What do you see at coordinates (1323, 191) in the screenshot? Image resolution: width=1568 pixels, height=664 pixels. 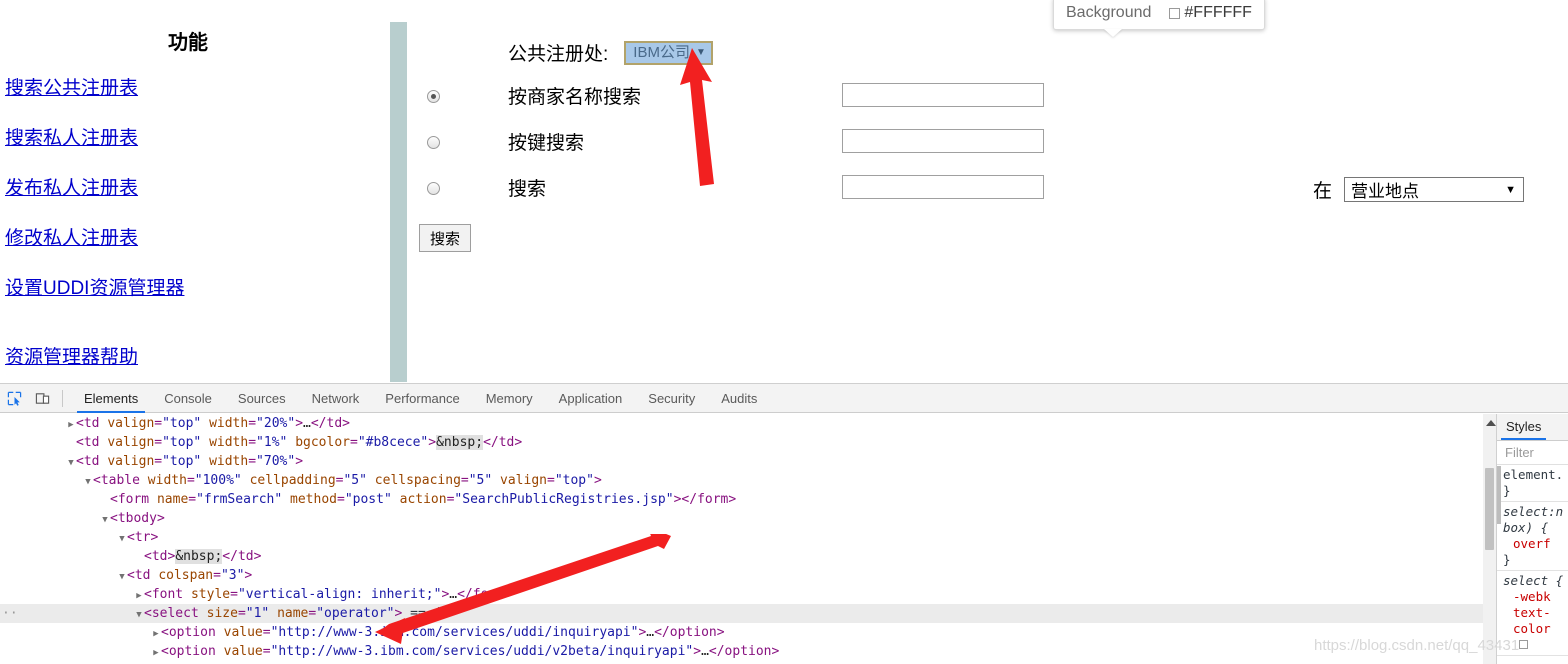 I see `location-prefix-label: 在` at bounding box center [1323, 191].